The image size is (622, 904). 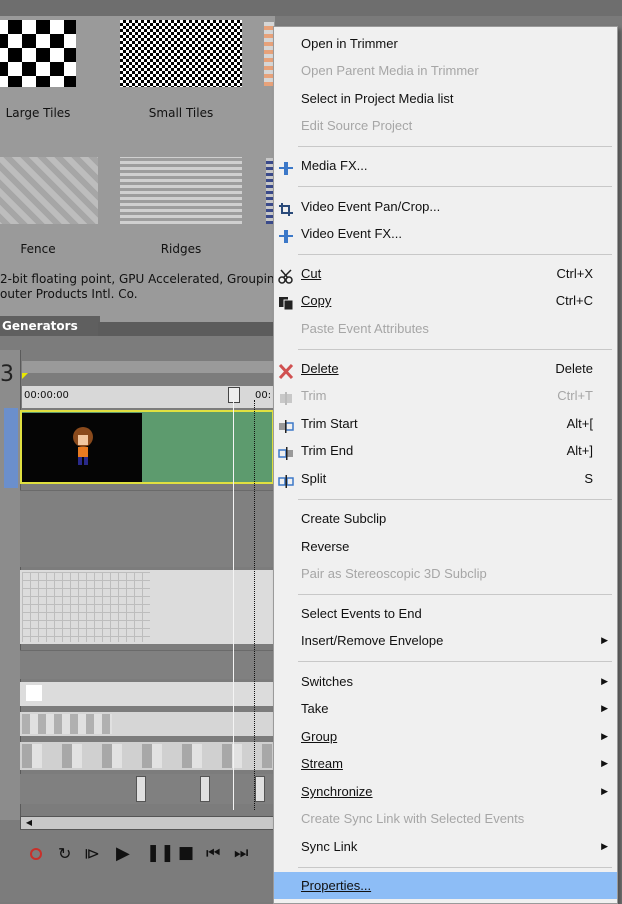 What do you see at coordinates (445, 708) in the screenshot?
I see `menu-item-take: Take ▶` at bounding box center [445, 708].